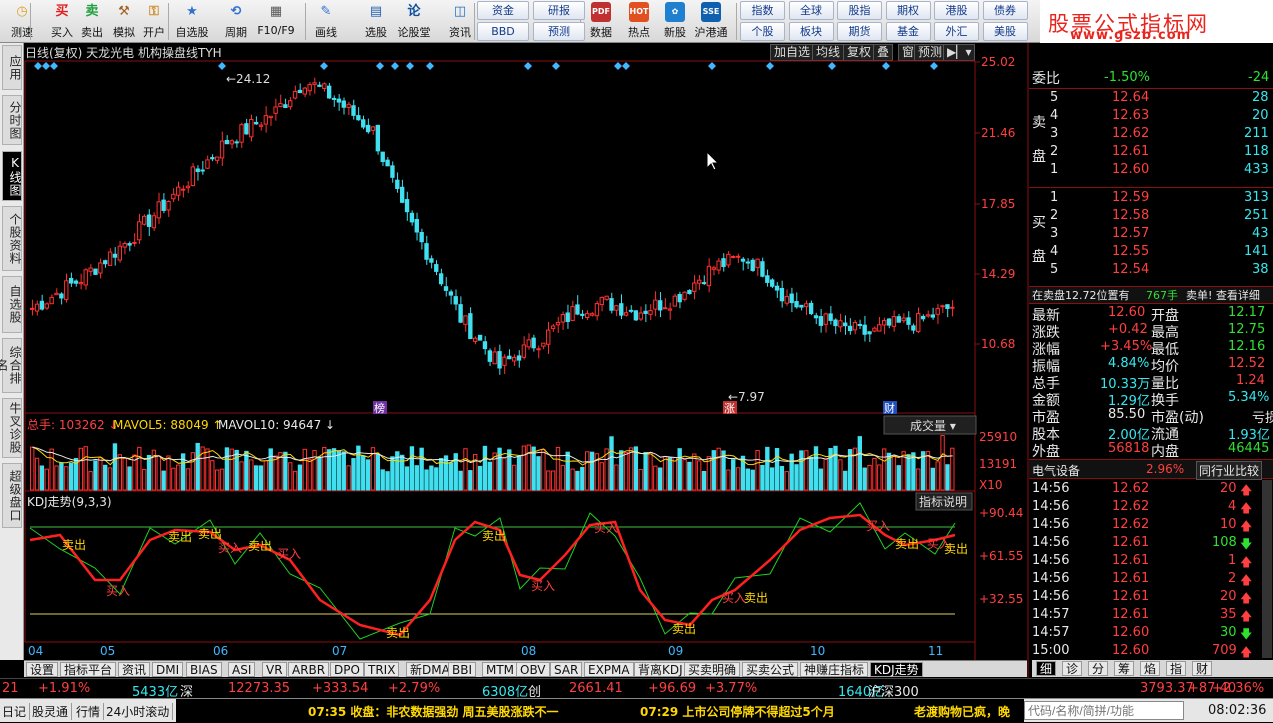  What do you see at coordinates (1124, 668) in the screenshot?
I see `right-panel-tab: 筹` at bounding box center [1124, 668].